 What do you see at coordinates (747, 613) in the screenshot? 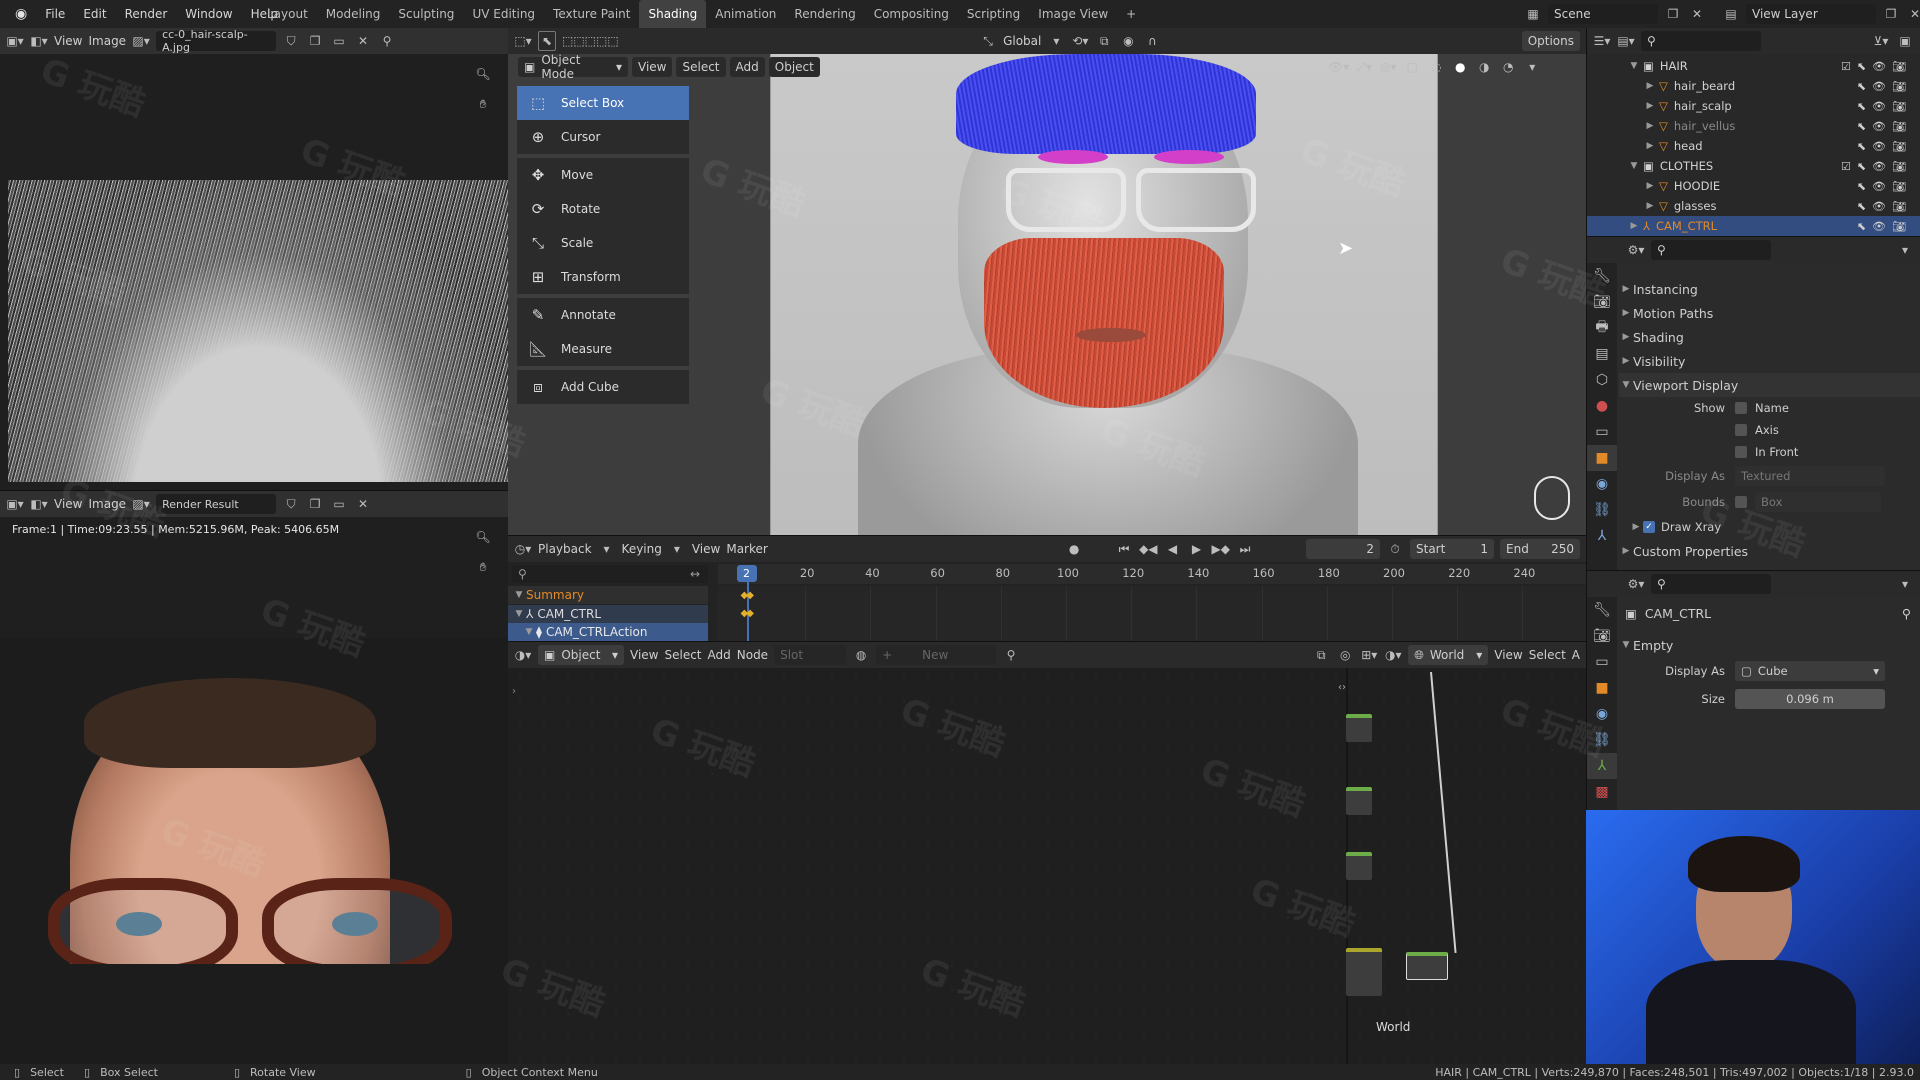
I see `keyframe-marker: ◆◆` at bounding box center [747, 613].